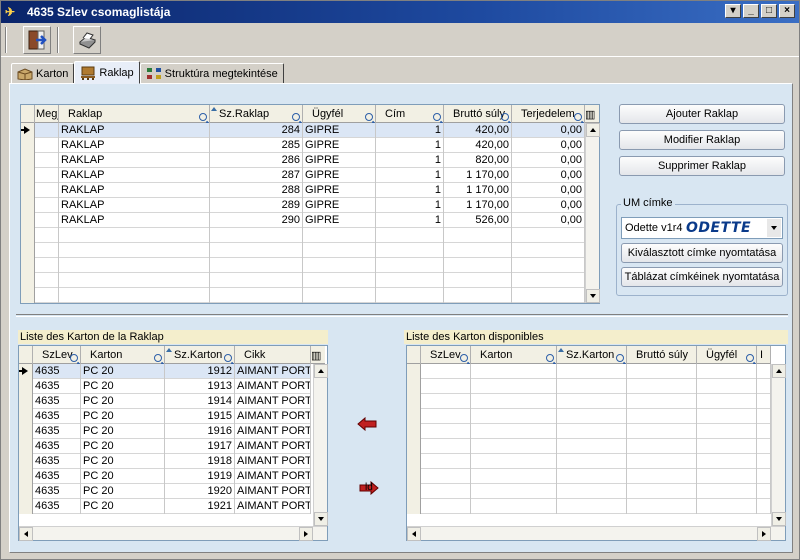  What do you see at coordinates (165, 401) in the screenshot?
I see `list-item: 4635 PC 20 1914 AIMANT PORT` at bounding box center [165, 401].